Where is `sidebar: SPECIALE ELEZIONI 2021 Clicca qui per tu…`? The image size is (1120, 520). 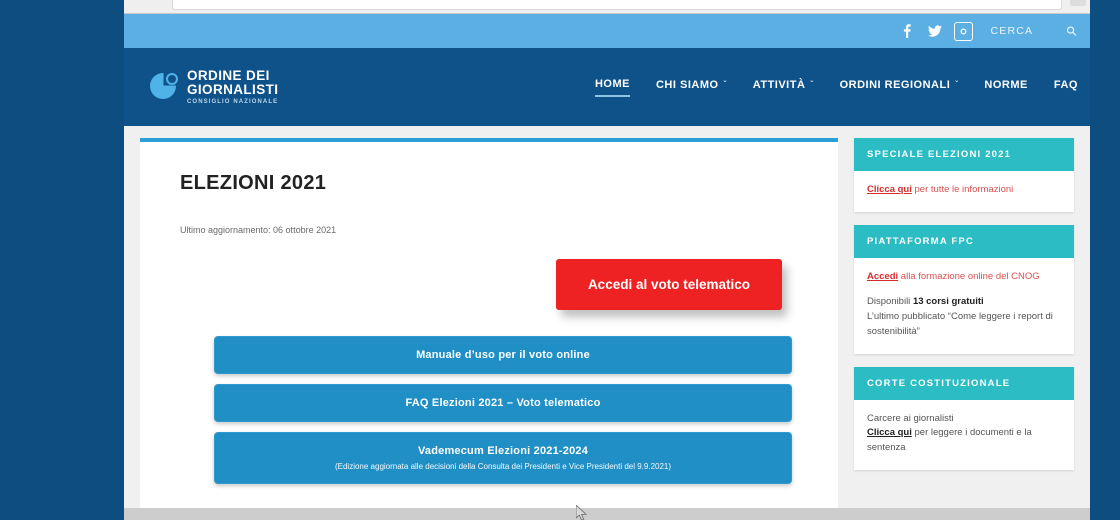 sidebar: SPECIALE ELEZIONI 2021 Clicca qui per tu… is located at coordinates (964, 329).